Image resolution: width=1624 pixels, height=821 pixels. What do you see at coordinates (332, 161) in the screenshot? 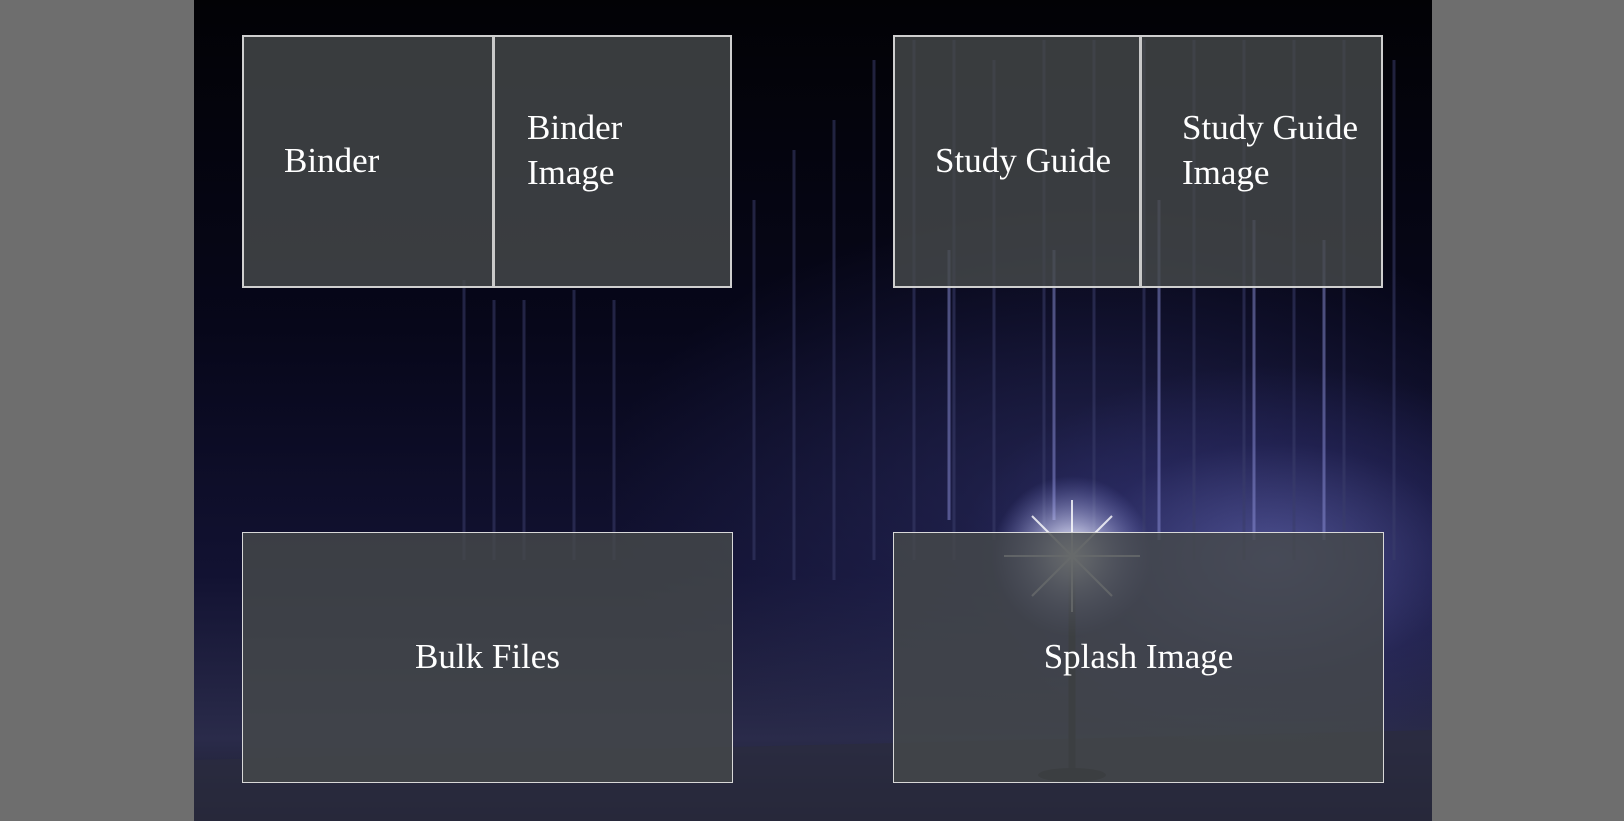
I see `binder-label: Binder` at bounding box center [332, 161].